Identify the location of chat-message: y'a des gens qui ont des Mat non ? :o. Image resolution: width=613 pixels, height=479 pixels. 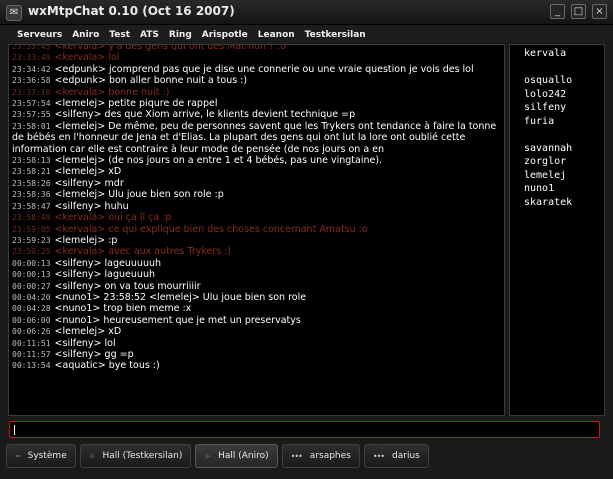
(197, 48).